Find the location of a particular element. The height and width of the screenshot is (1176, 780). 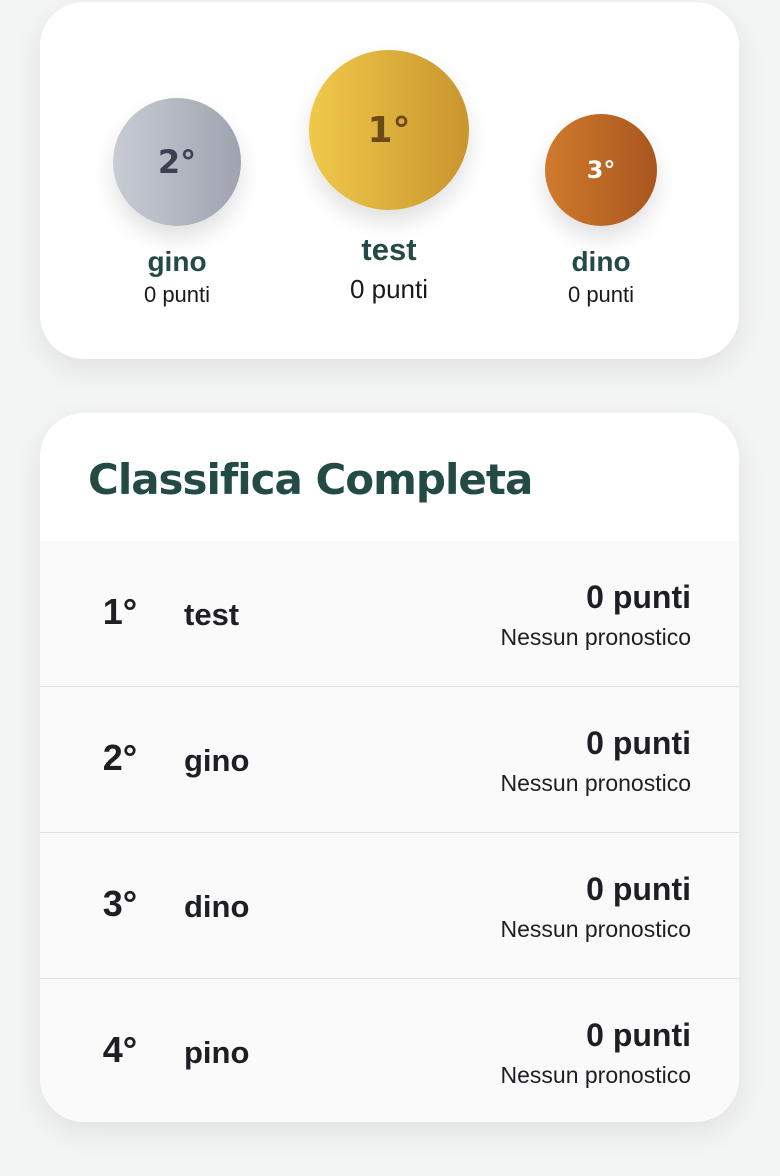

medal-rank: 1° is located at coordinates (389, 130).